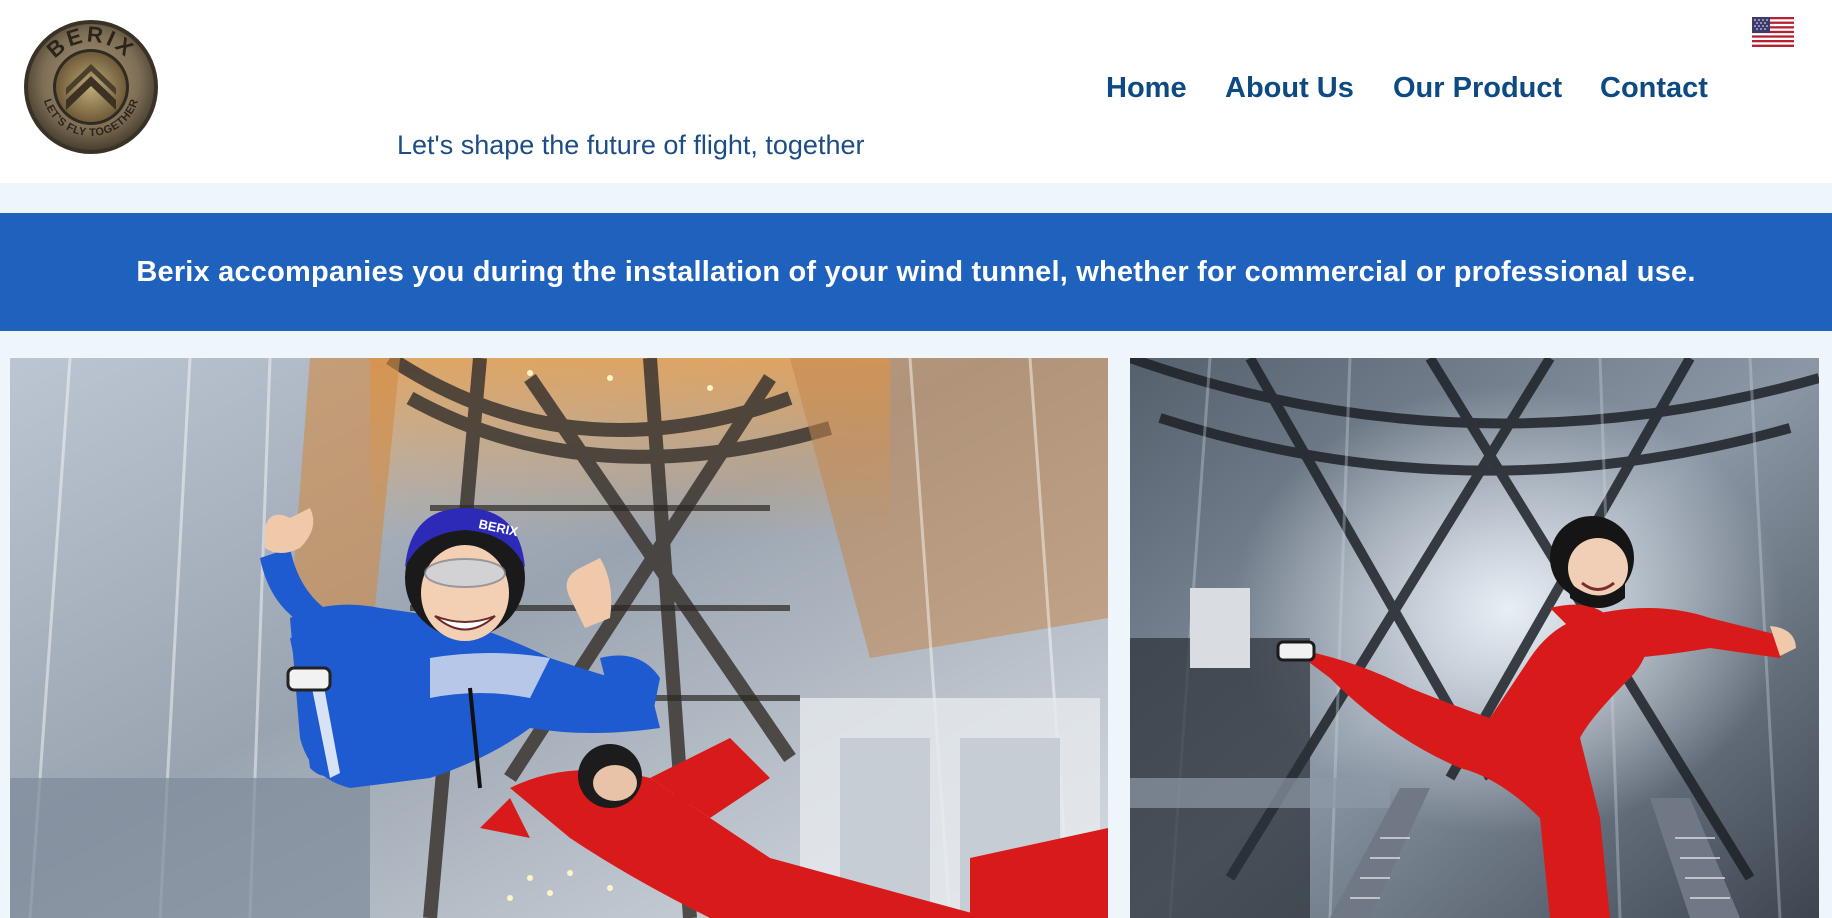 The height and width of the screenshot is (918, 1832). I want to click on nav-our-product: Our Product, so click(1477, 88).